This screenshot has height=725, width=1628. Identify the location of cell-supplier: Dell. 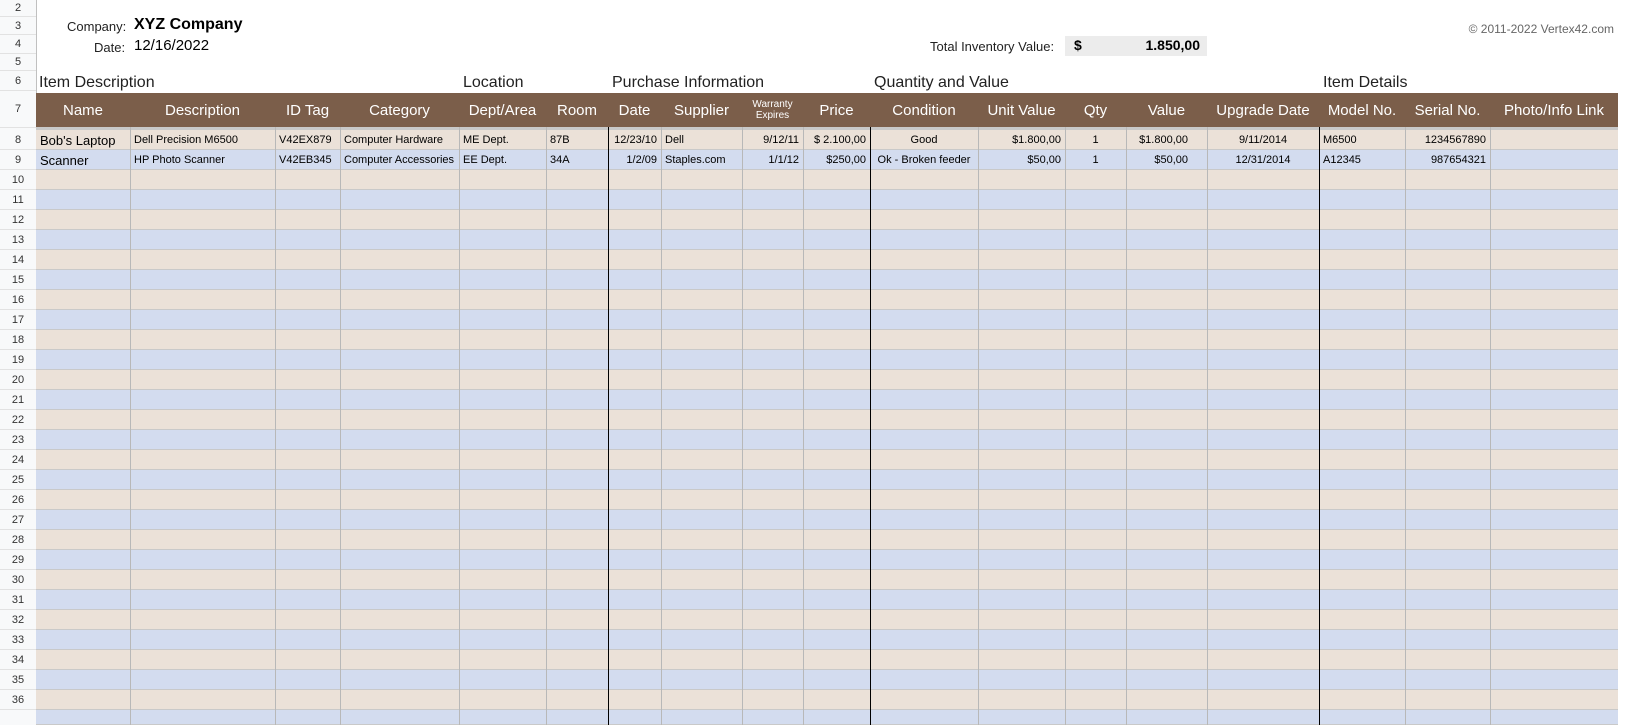
(701, 140).